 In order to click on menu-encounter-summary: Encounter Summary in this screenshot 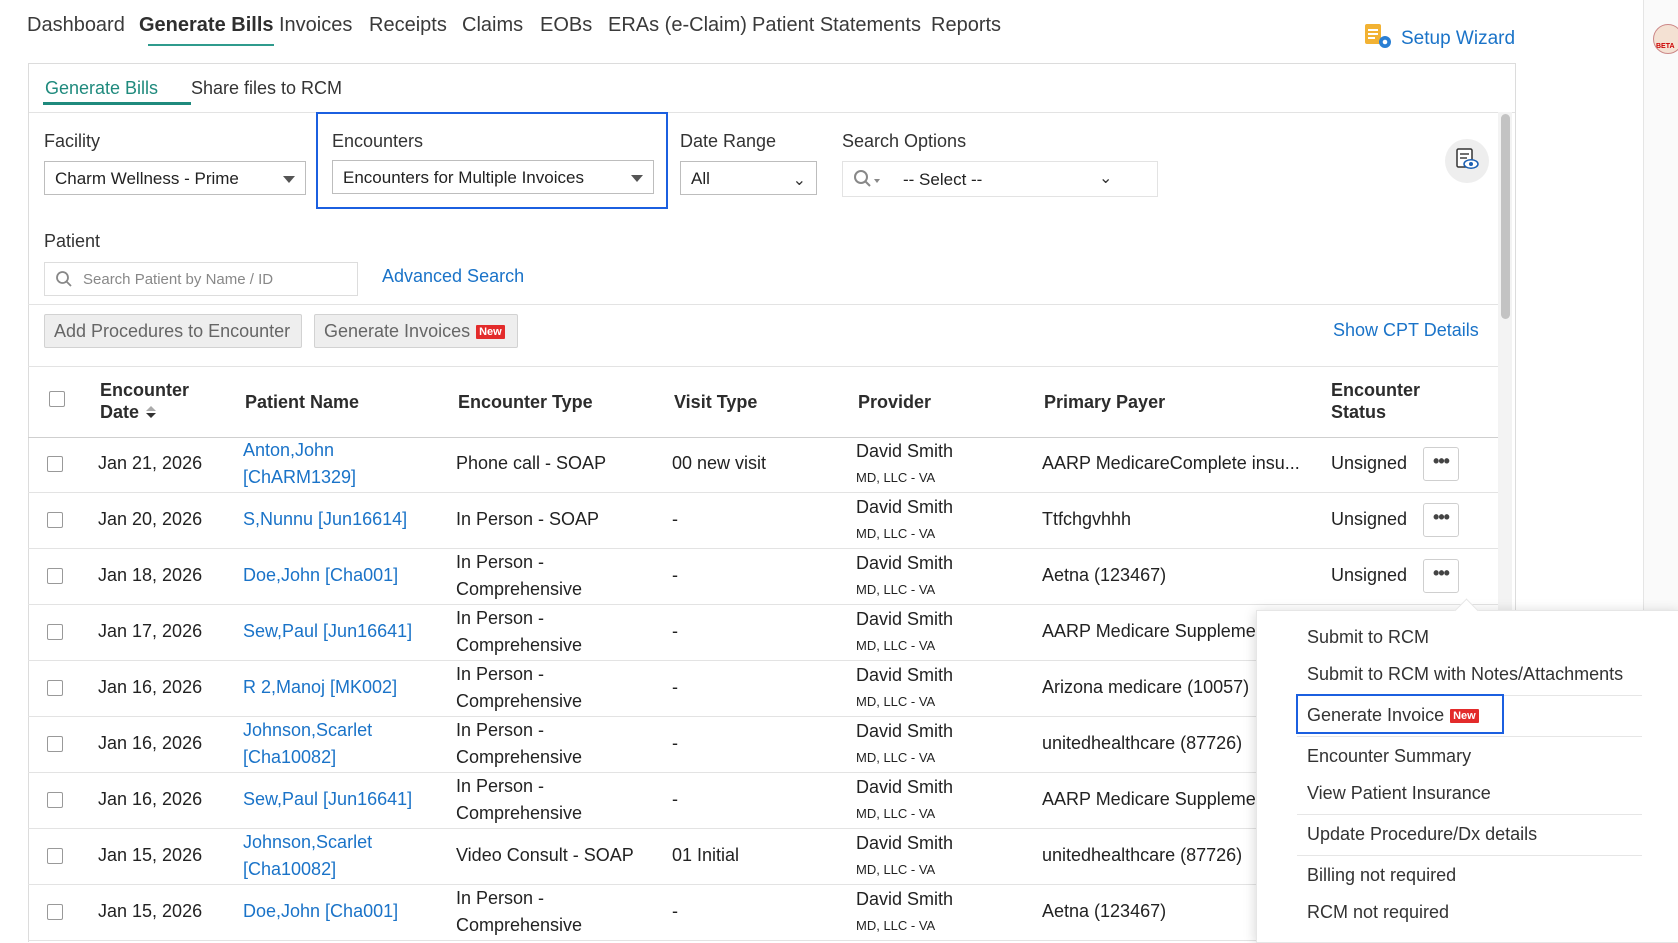, I will do `click(1389, 756)`.